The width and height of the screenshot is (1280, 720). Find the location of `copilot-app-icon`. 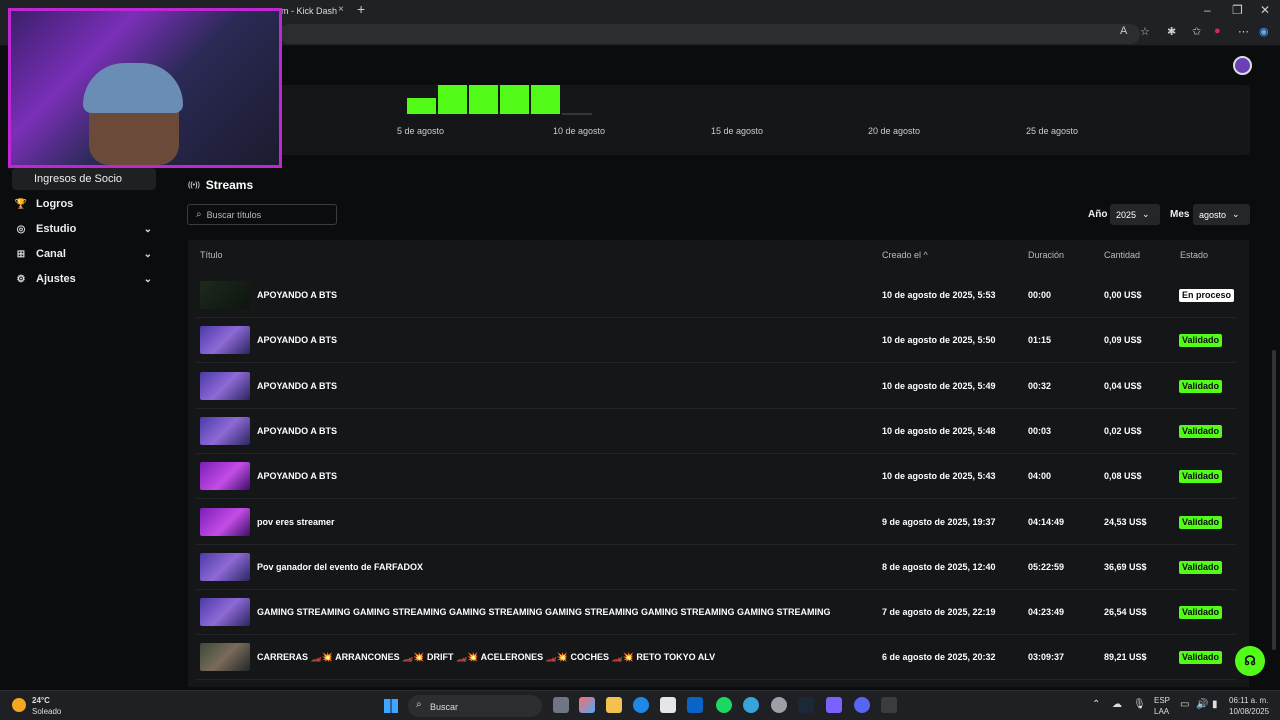

copilot-app-icon is located at coordinates (587, 705).